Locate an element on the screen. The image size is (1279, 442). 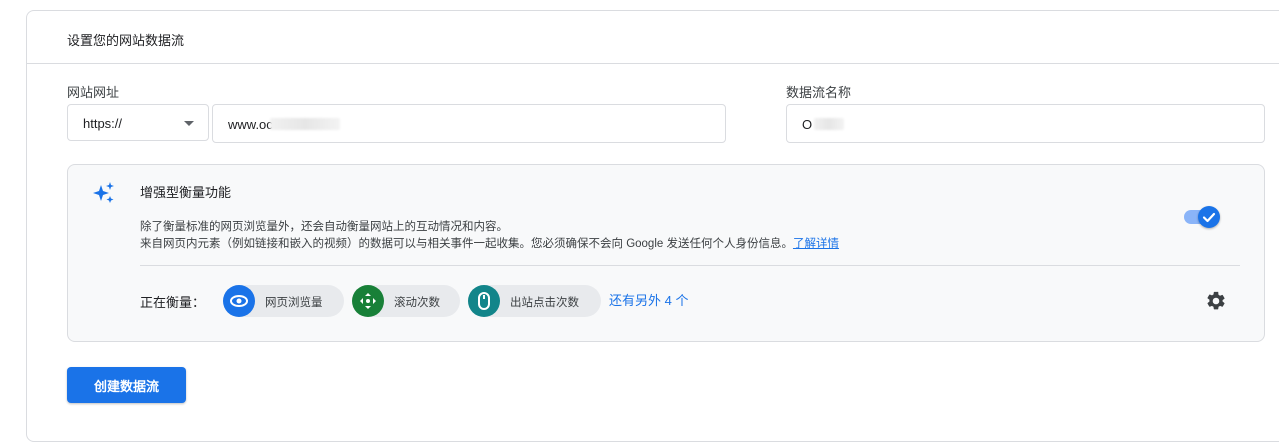
chevron-down-icon is located at coordinates (189, 123).